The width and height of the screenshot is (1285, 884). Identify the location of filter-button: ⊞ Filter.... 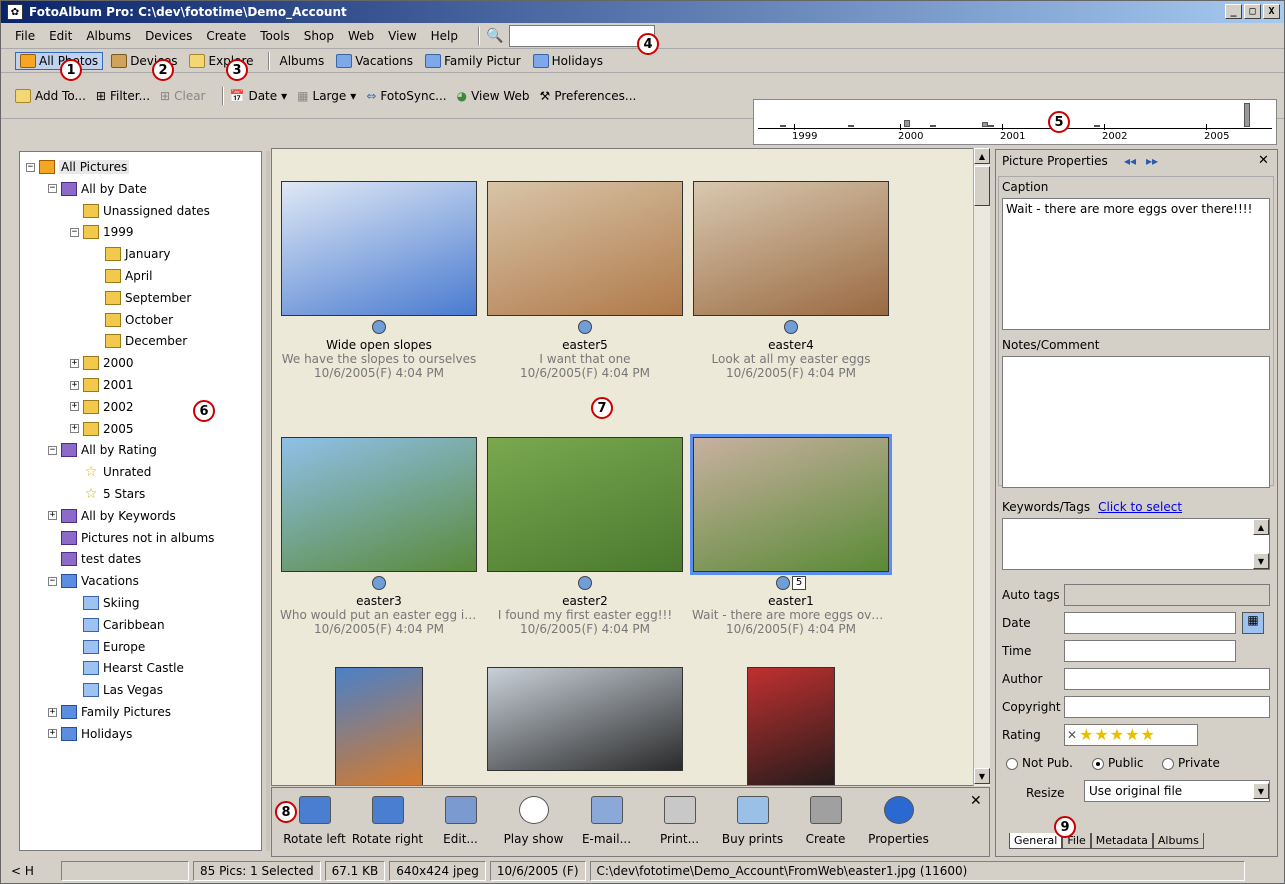
(123, 96).